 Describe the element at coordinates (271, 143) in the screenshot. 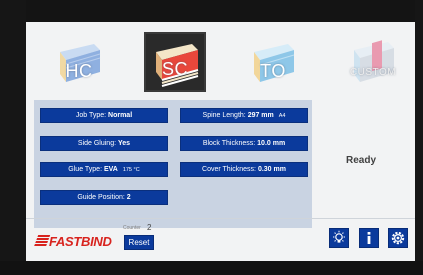

I see `block-thickness-value: 10.0 mm` at that location.